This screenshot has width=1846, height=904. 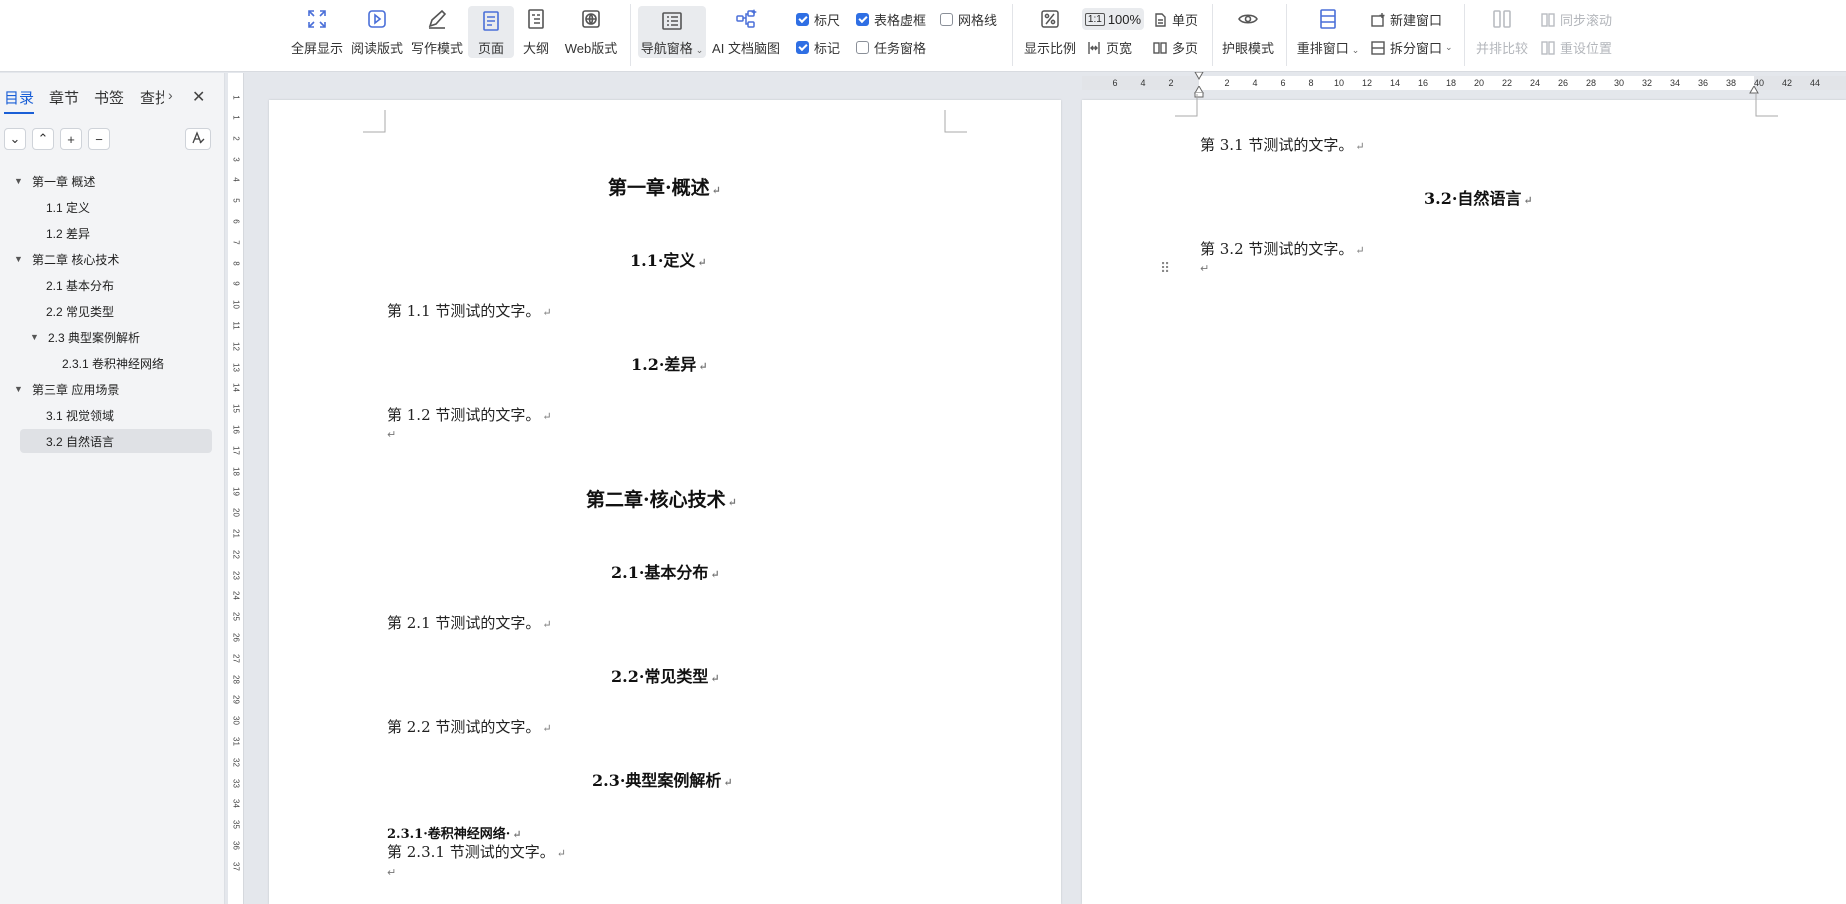 What do you see at coordinates (236, 679) in the screenshot?
I see `ruler-tick-label: 28` at bounding box center [236, 679].